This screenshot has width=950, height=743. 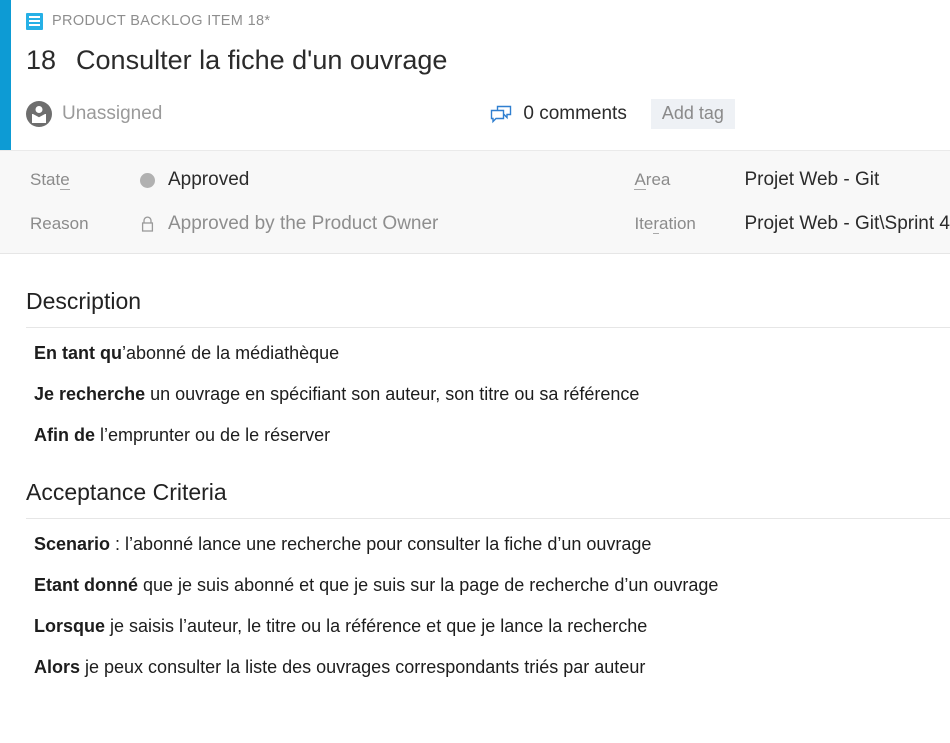 I want to click on breadcrumb-label: PRODUCT BACKLOG ITEM 18*, so click(x=161, y=21).